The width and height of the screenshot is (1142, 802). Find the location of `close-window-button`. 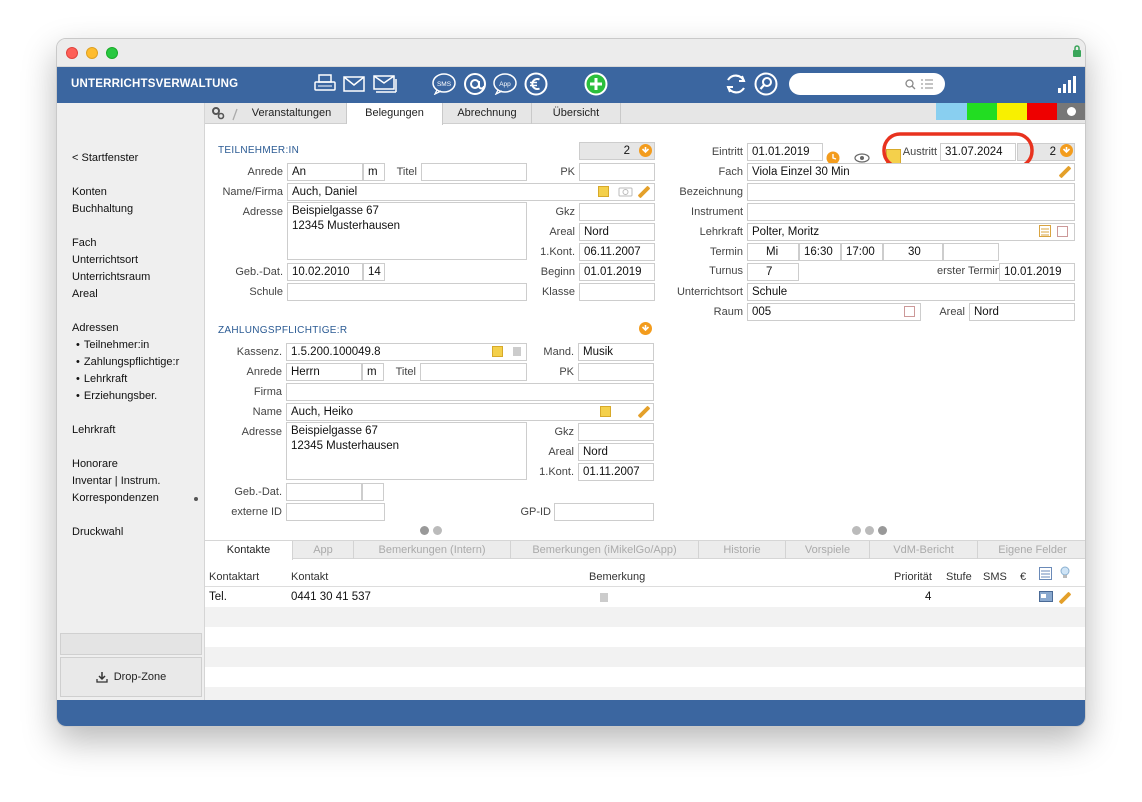

close-window-button is located at coordinates (72, 53).